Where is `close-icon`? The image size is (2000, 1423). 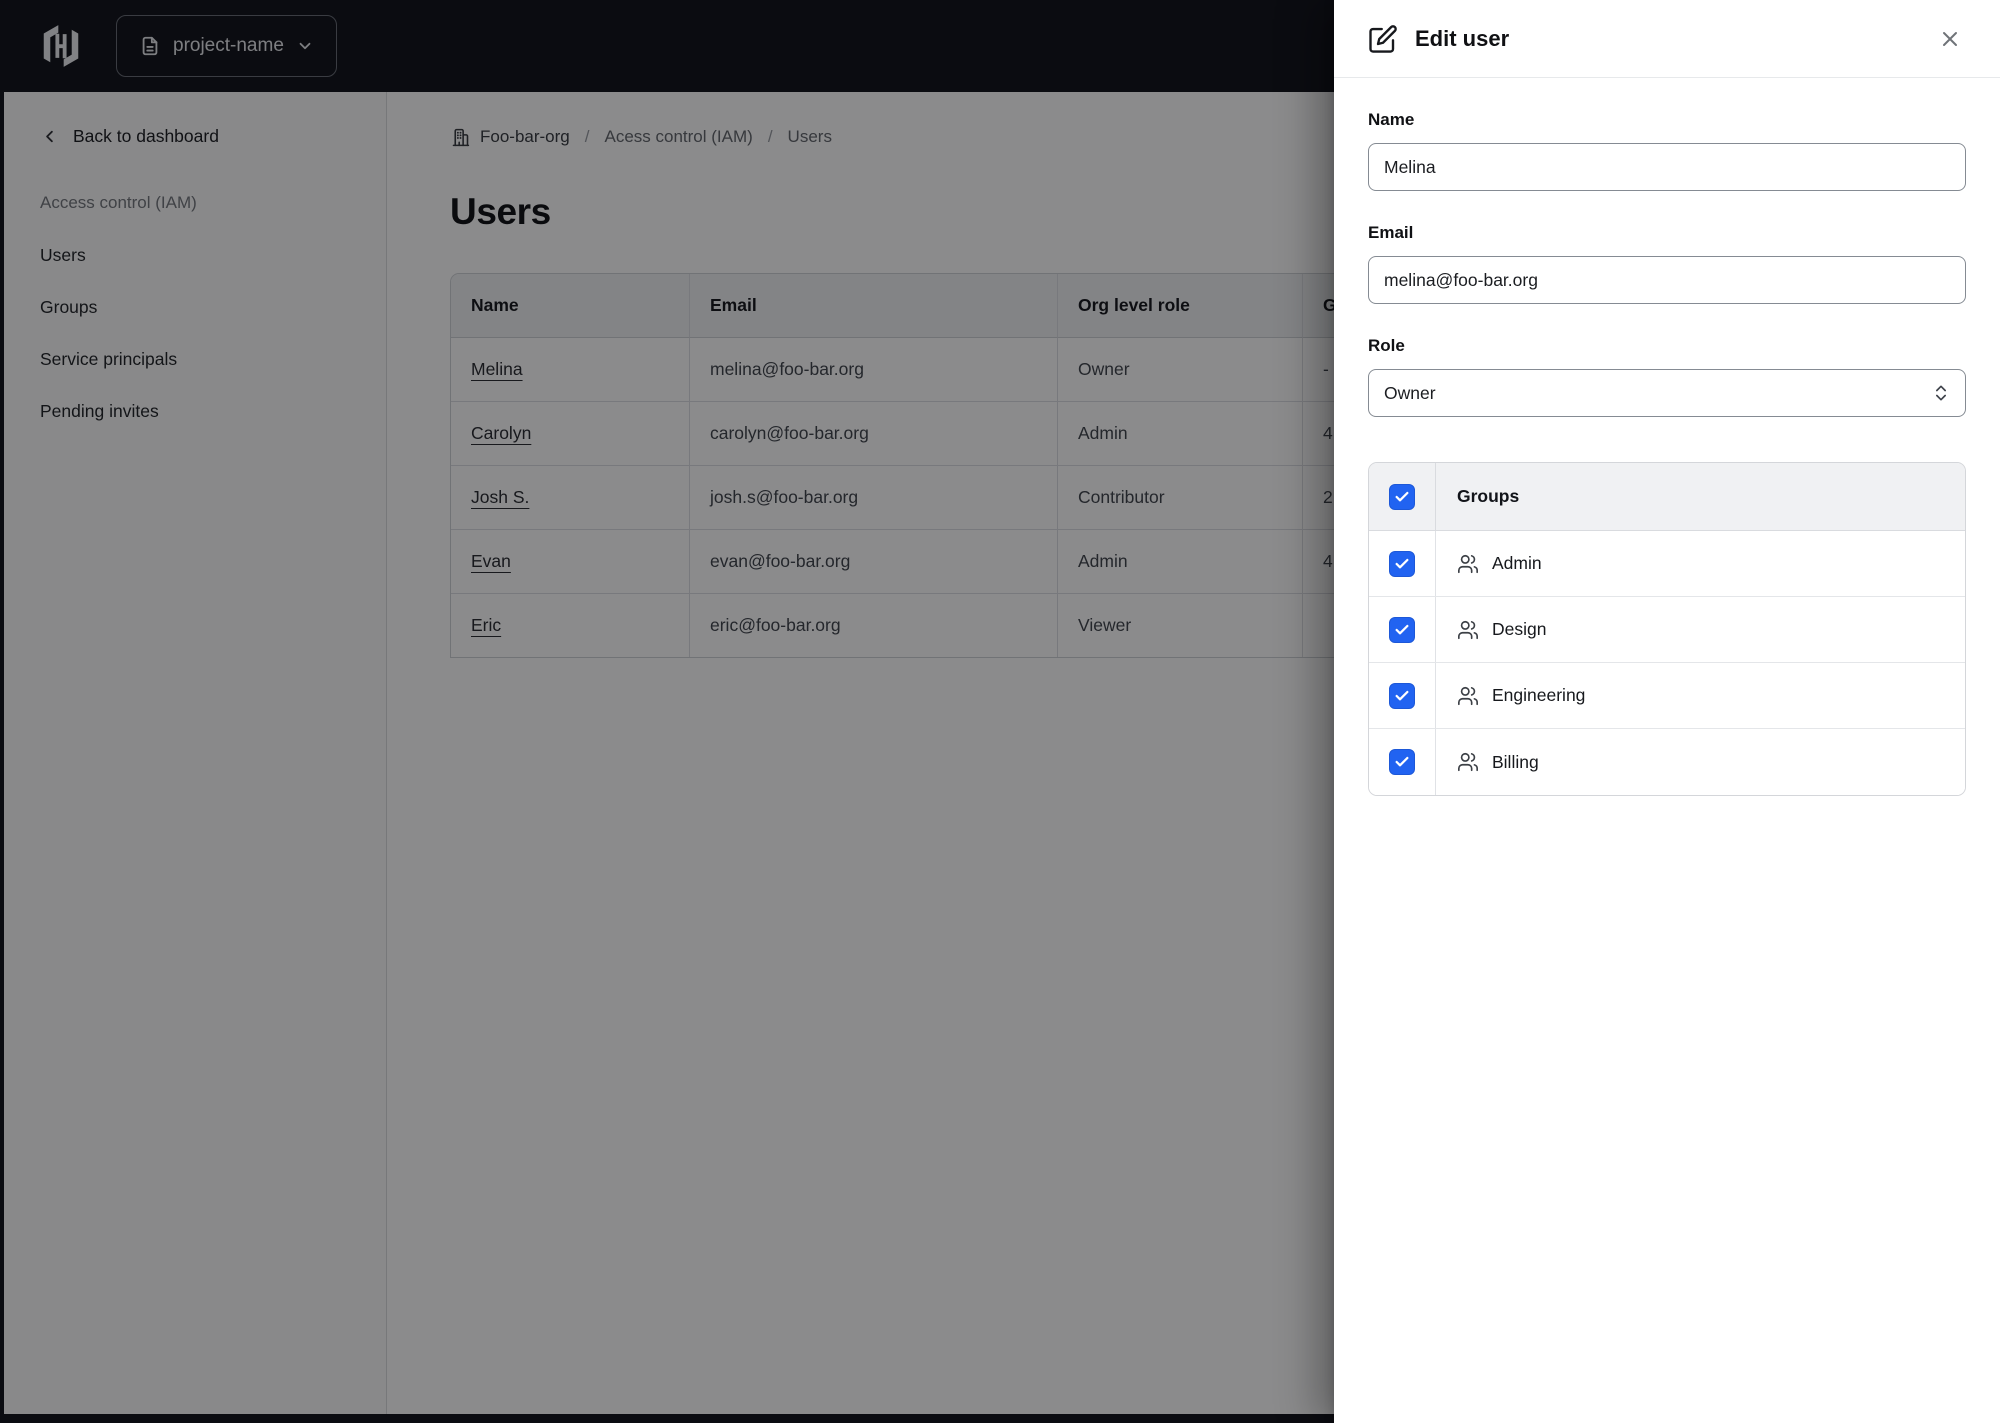
close-icon is located at coordinates (1950, 38).